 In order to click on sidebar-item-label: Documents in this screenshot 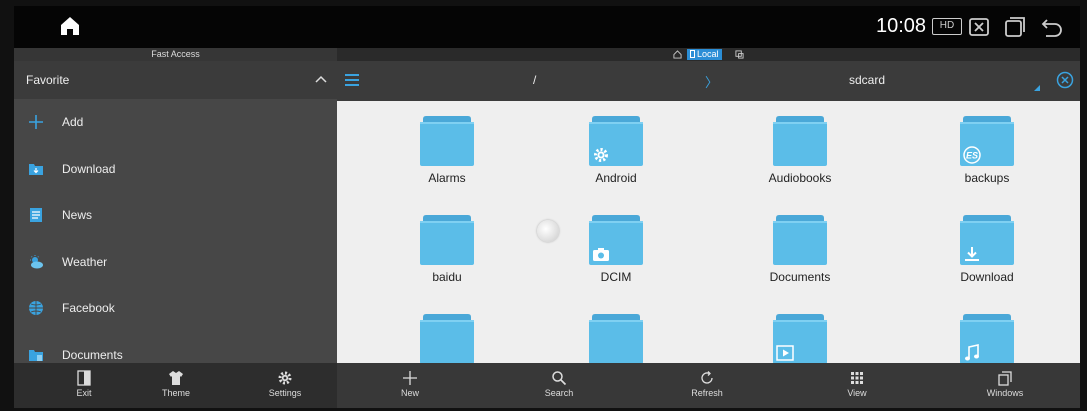, I will do `click(92, 354)`.